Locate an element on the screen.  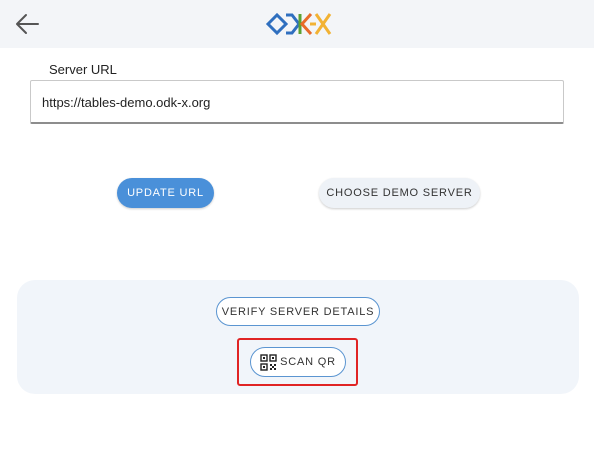
server-url-label: Server URL is located at coordinates (83, 69).